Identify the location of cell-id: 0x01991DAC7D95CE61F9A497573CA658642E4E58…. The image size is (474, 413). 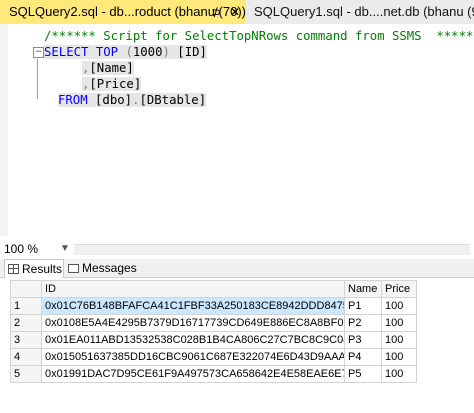
(193, 374).